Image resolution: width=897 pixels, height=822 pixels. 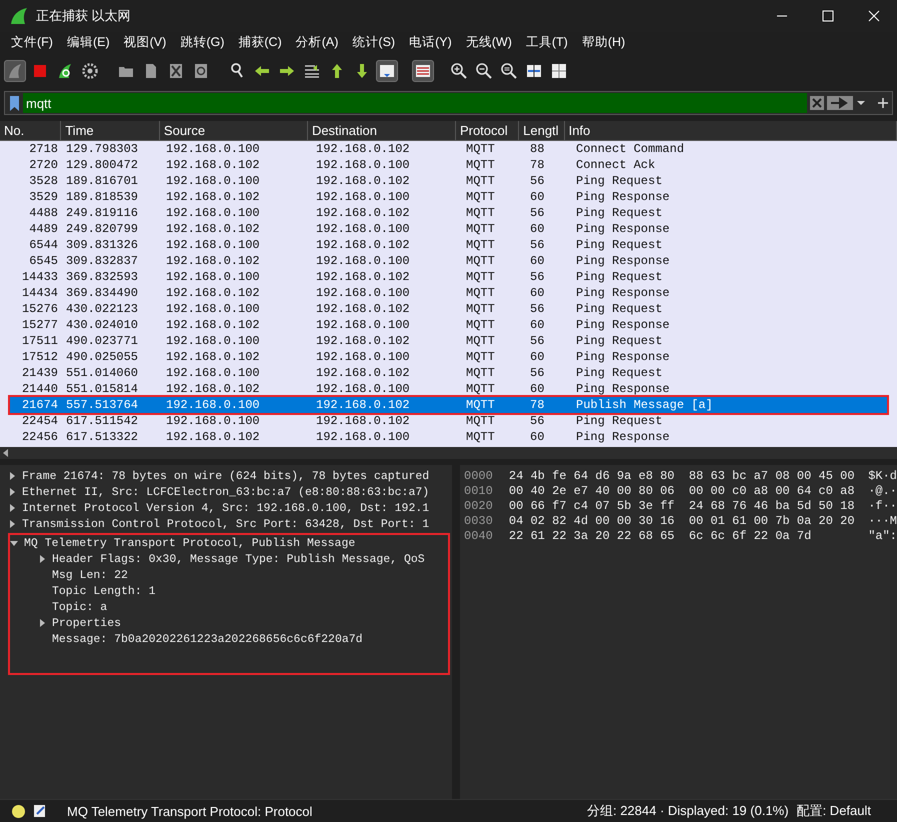 What do you see at coordinates (40, 811) in the screenshot?
I see `note-icon` at bounding box center [40, 811].